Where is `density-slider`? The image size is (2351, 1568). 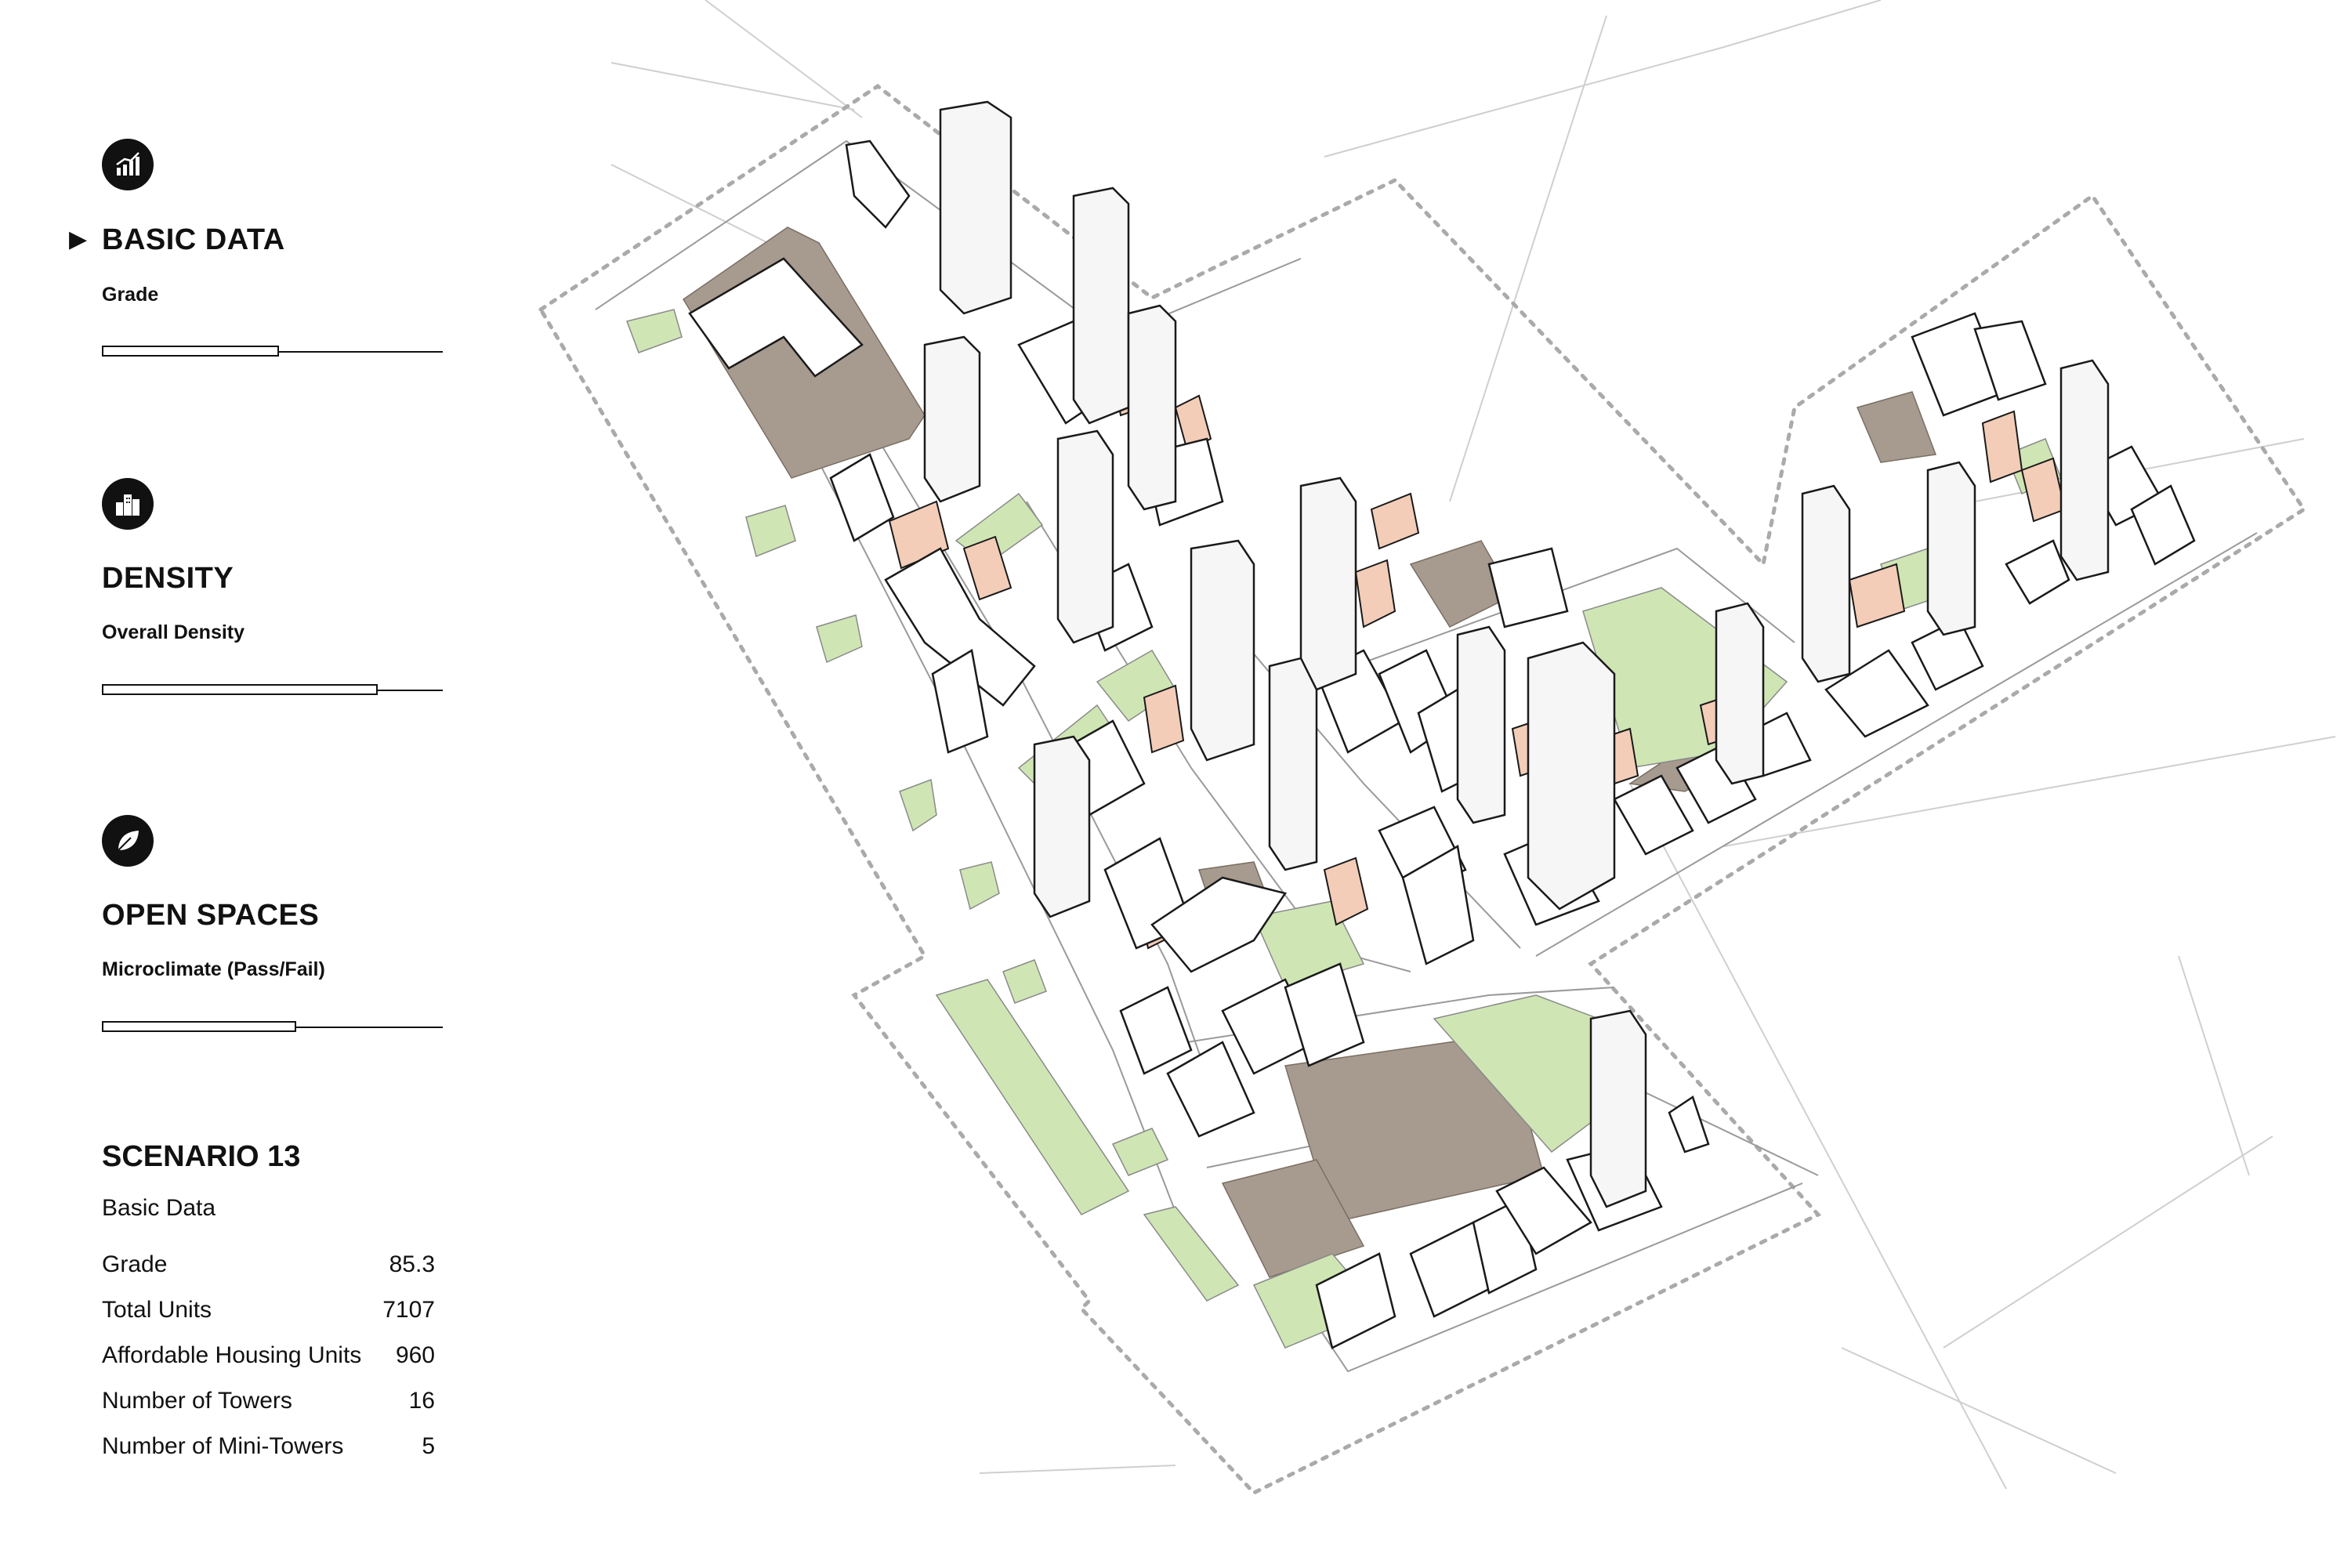 density-slider is located at coordinates (272, 691).